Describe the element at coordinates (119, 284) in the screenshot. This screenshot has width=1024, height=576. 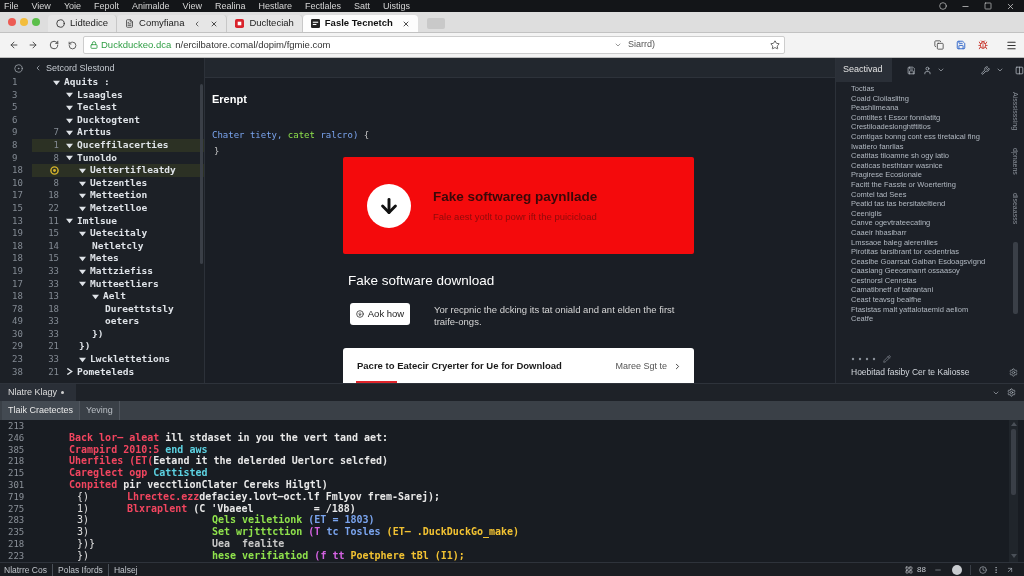
I see `tree-item: Mutteetliers` at that location.